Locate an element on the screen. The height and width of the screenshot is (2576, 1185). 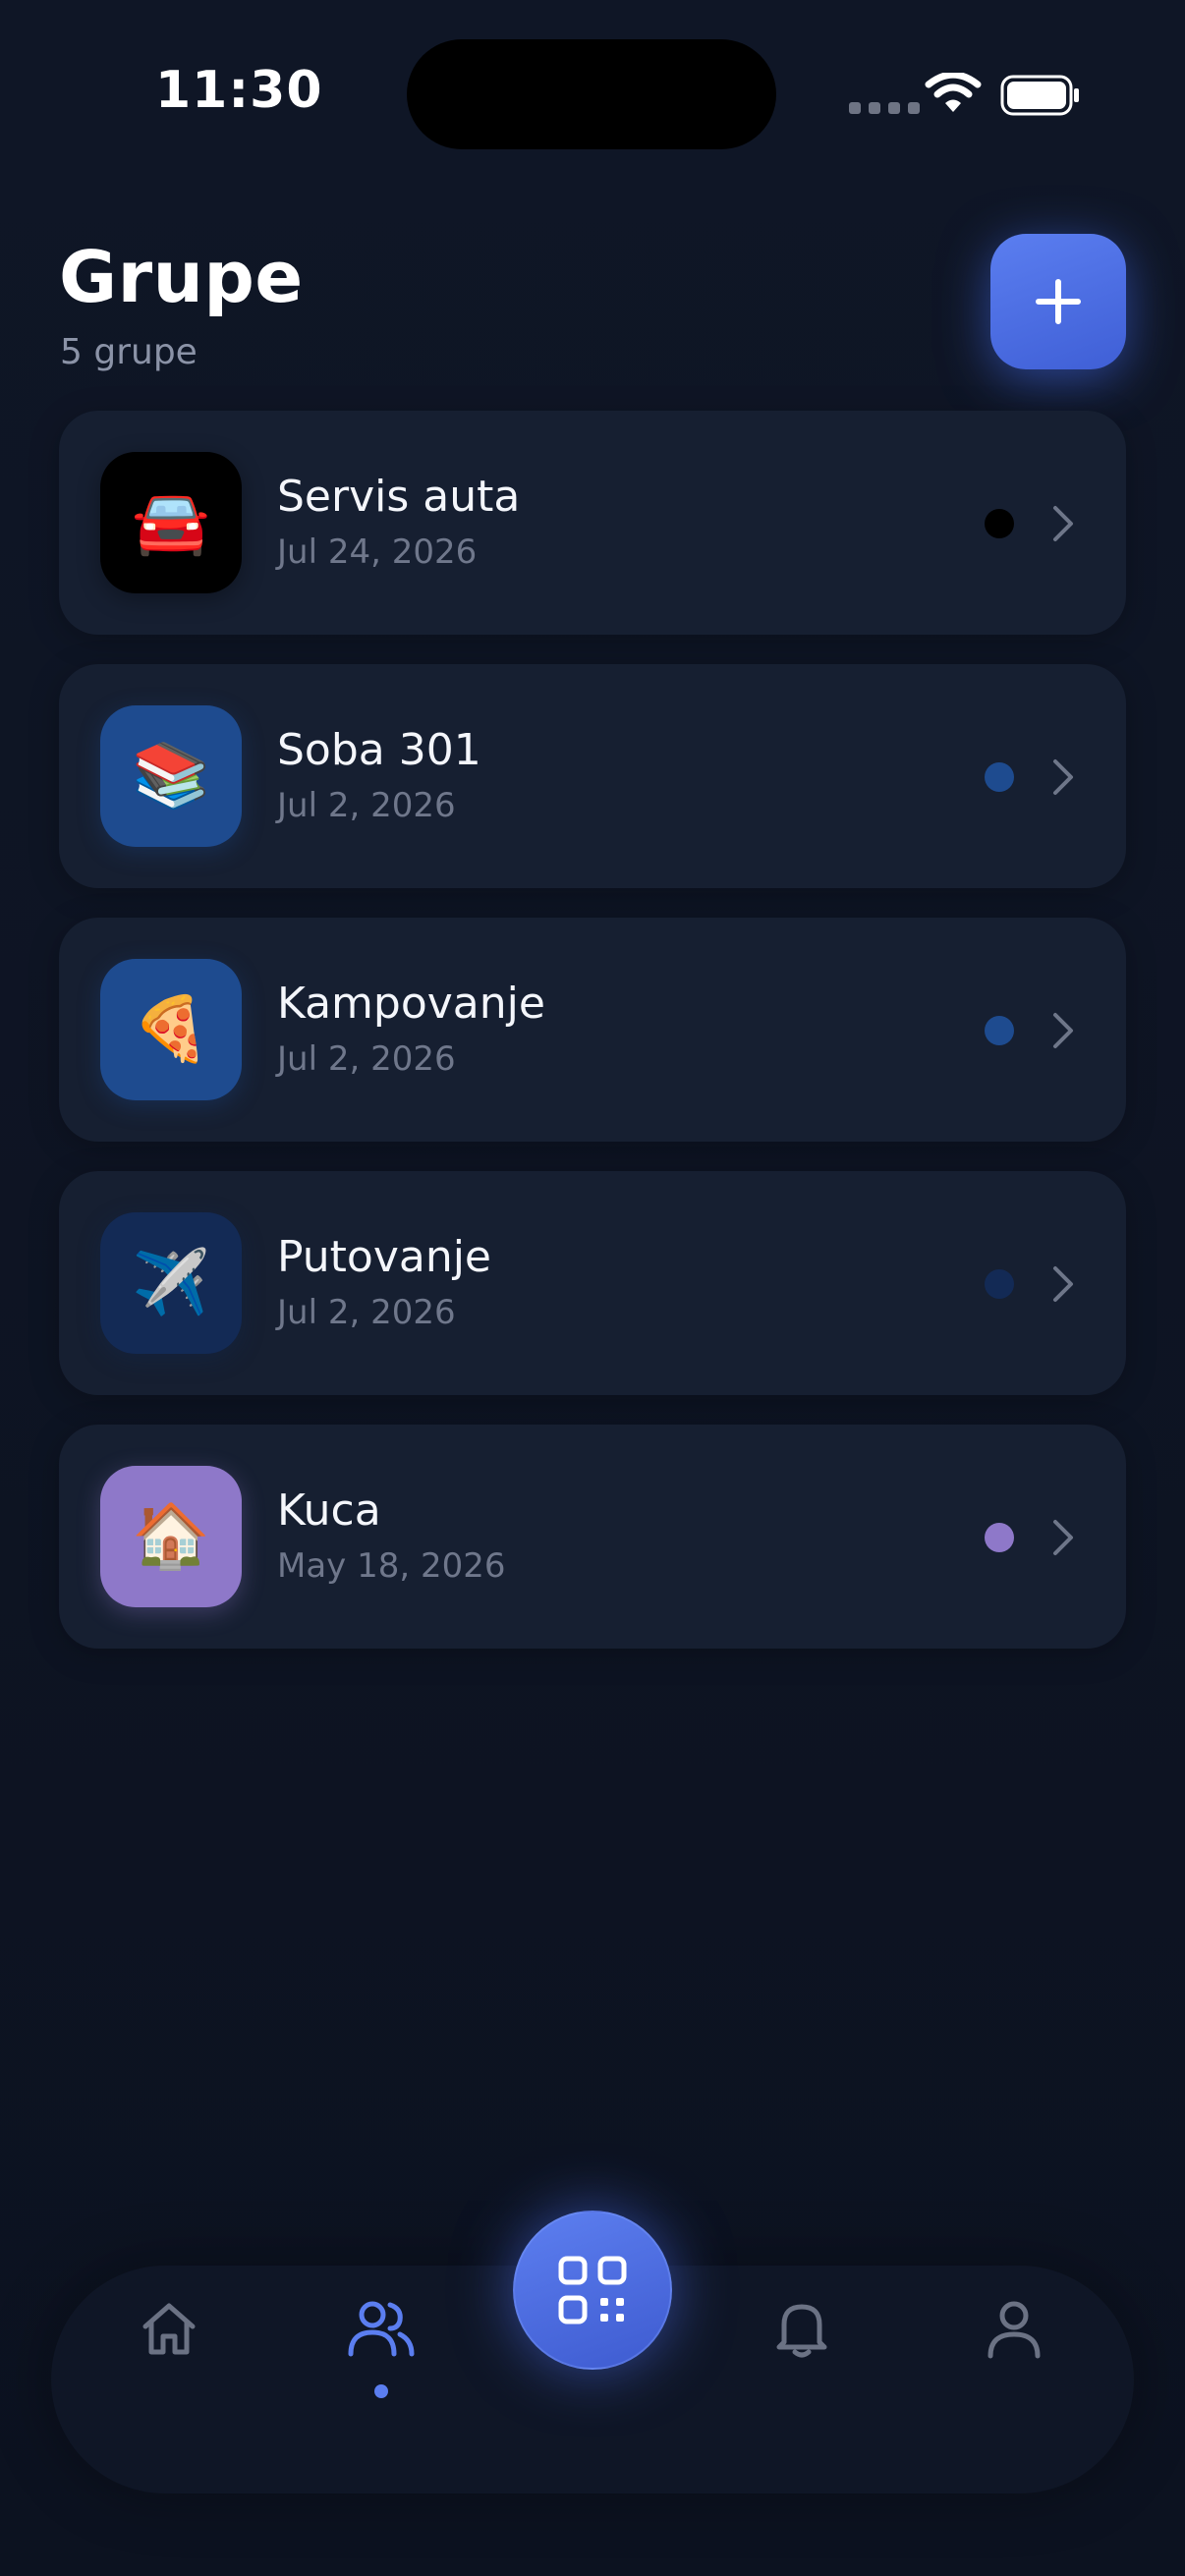
plus-icon is located at coordinates (1058, 301).